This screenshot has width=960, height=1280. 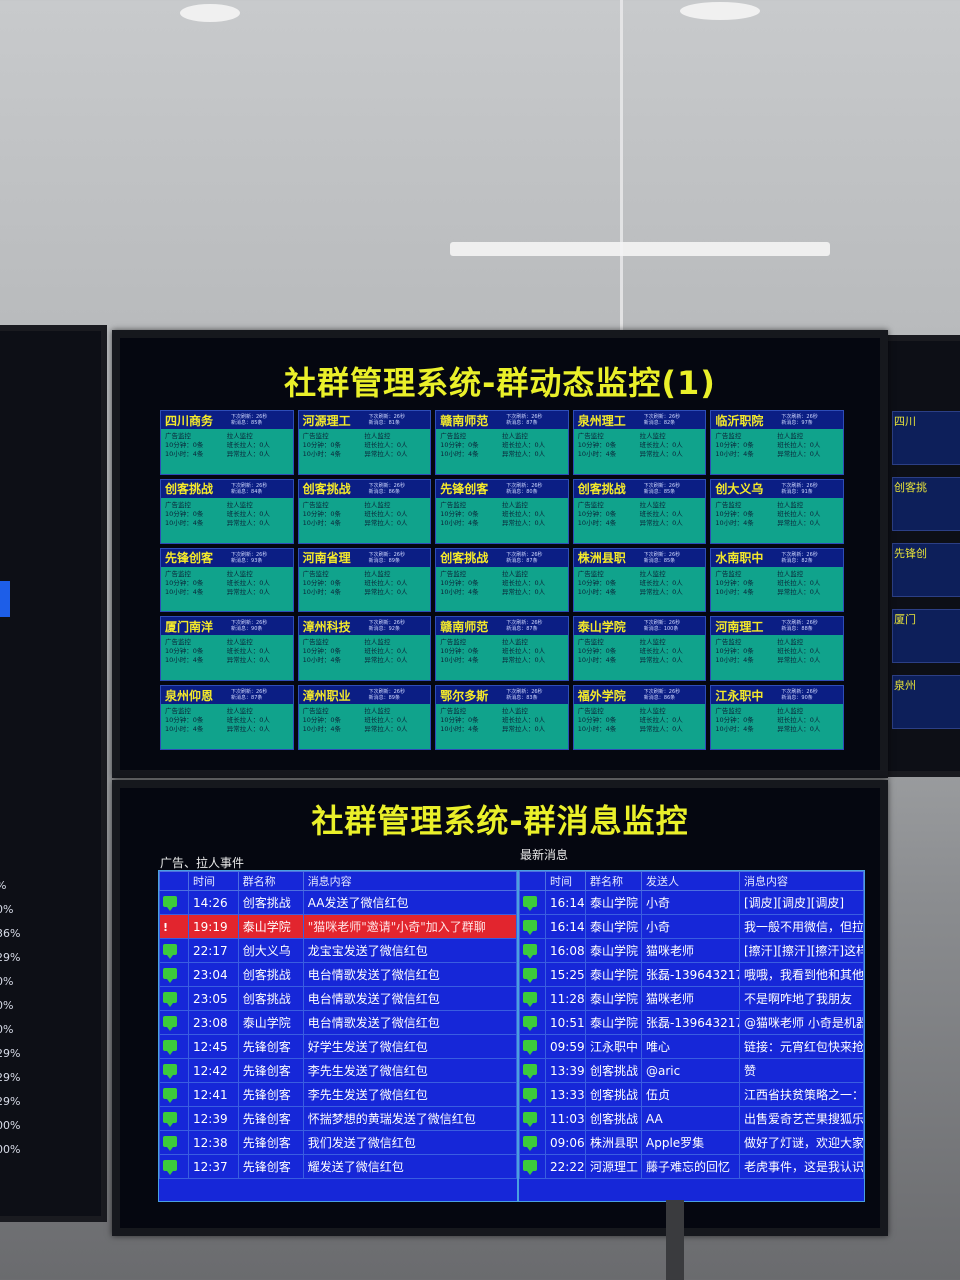 I want to click on ad-event-row: 22:17 创大义乌 龙宝宝发送了微信红包, so click(x=338, y=950).